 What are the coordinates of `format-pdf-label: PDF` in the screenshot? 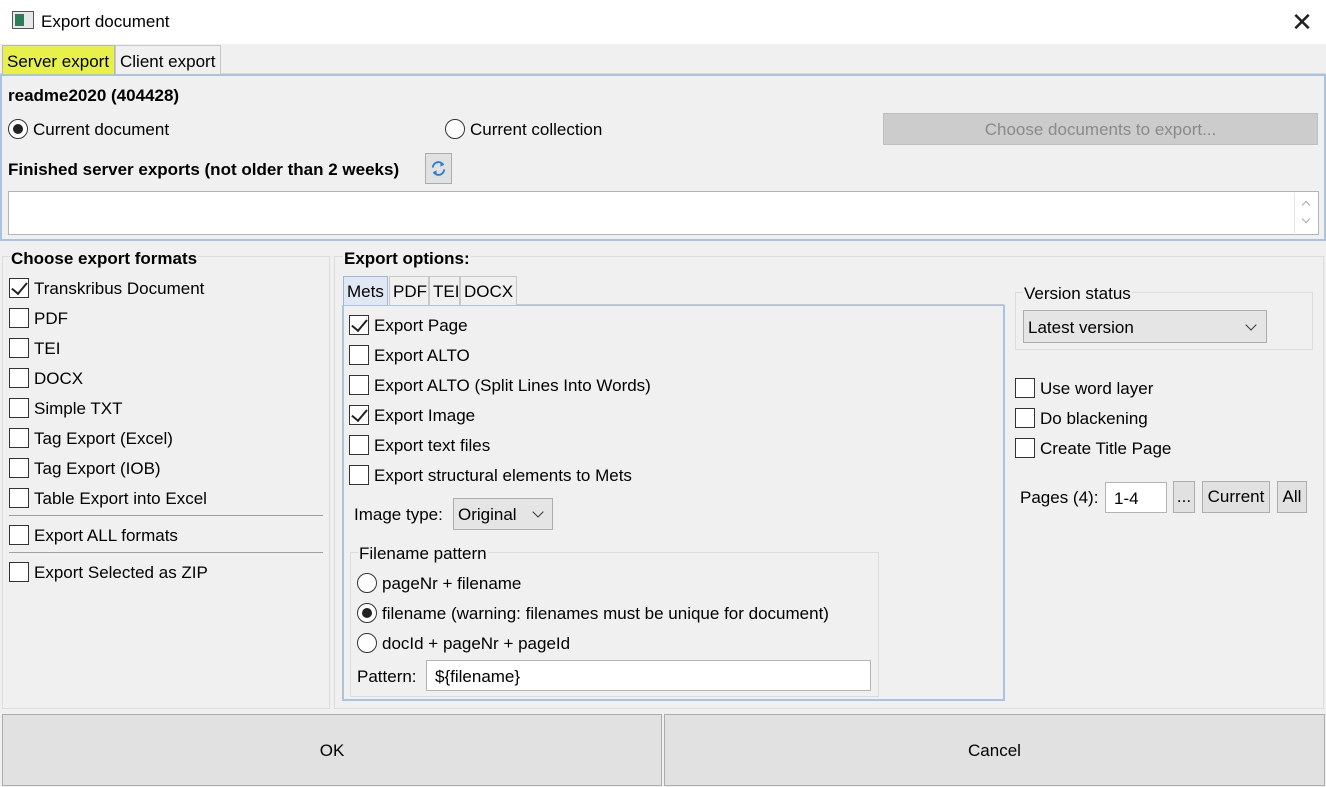 It's located at (51, 318).